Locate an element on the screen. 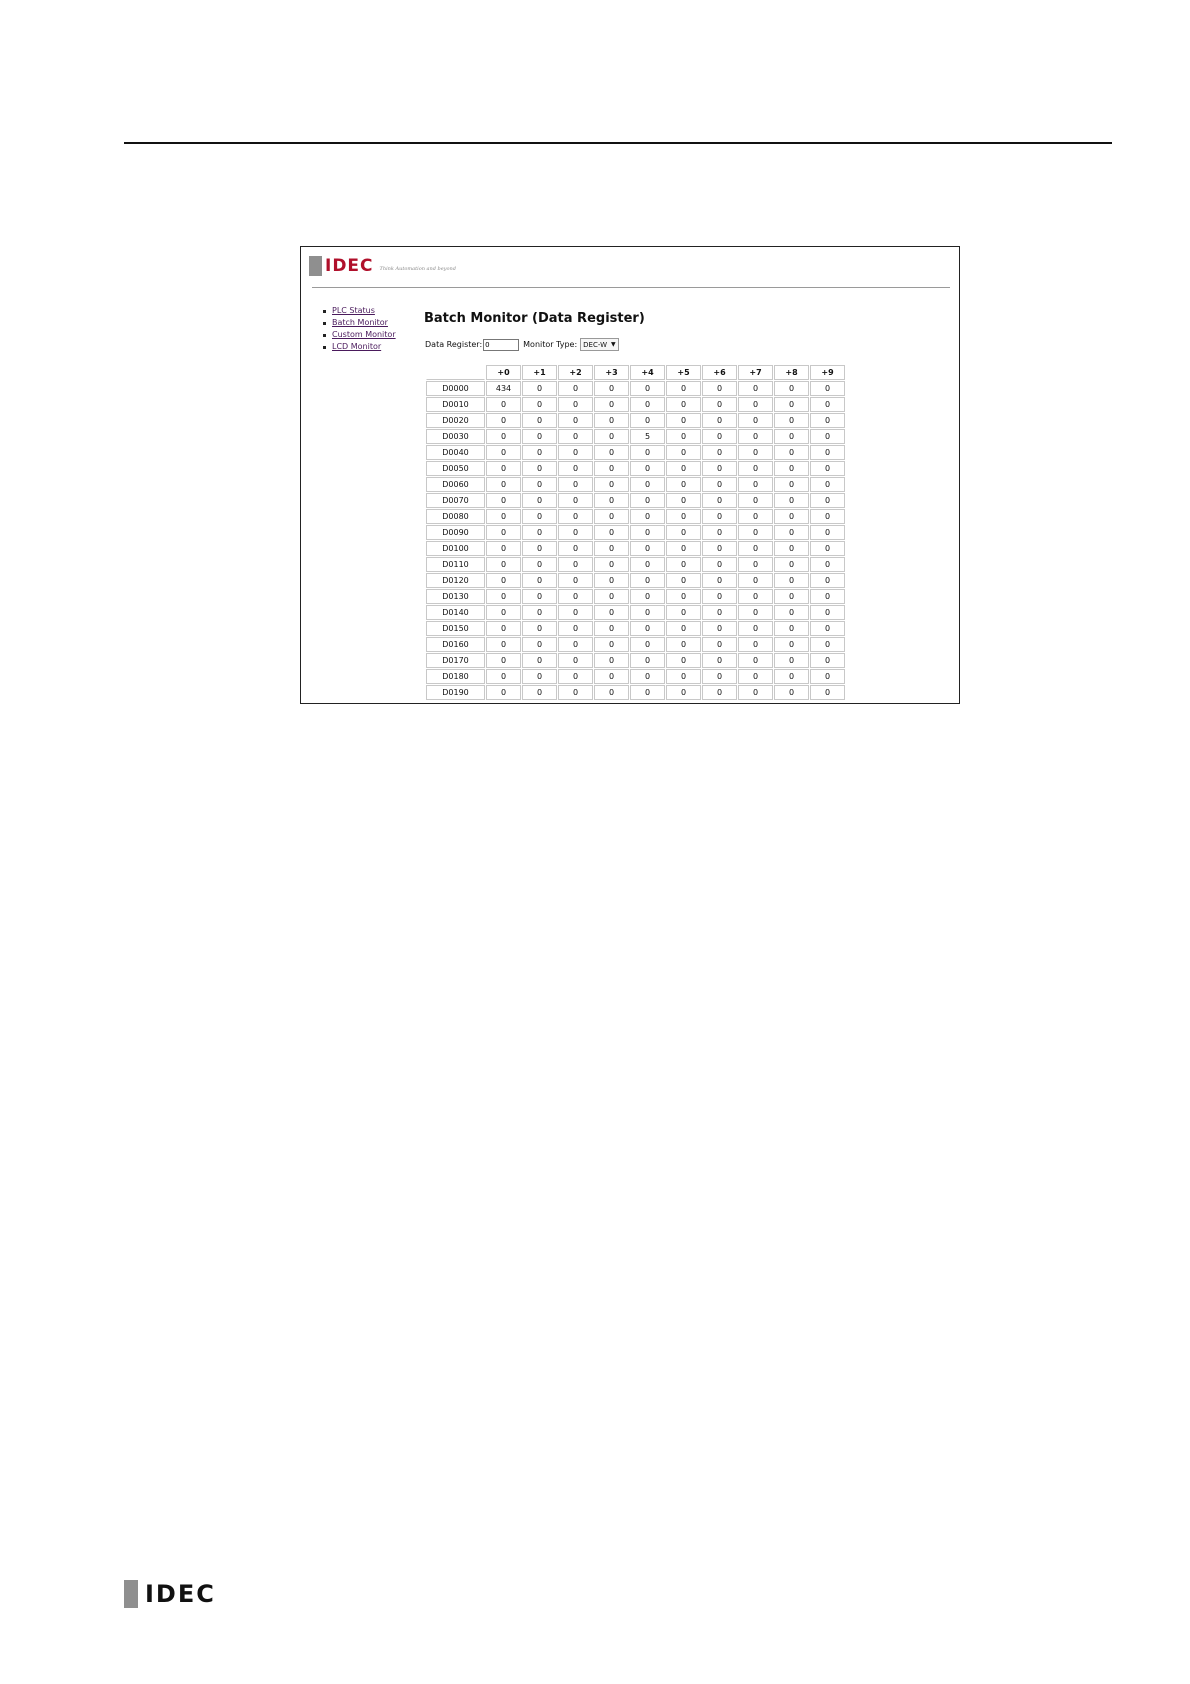 The height and width of the screenshot is (1684, 1190). table-row: D0180 0 0 0 0 0 0 0 0 0 0 is located at coordinates (635, 676).